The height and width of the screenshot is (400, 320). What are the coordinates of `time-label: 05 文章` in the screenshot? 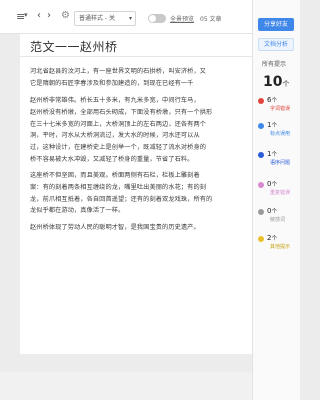 It's located at (211, 19).